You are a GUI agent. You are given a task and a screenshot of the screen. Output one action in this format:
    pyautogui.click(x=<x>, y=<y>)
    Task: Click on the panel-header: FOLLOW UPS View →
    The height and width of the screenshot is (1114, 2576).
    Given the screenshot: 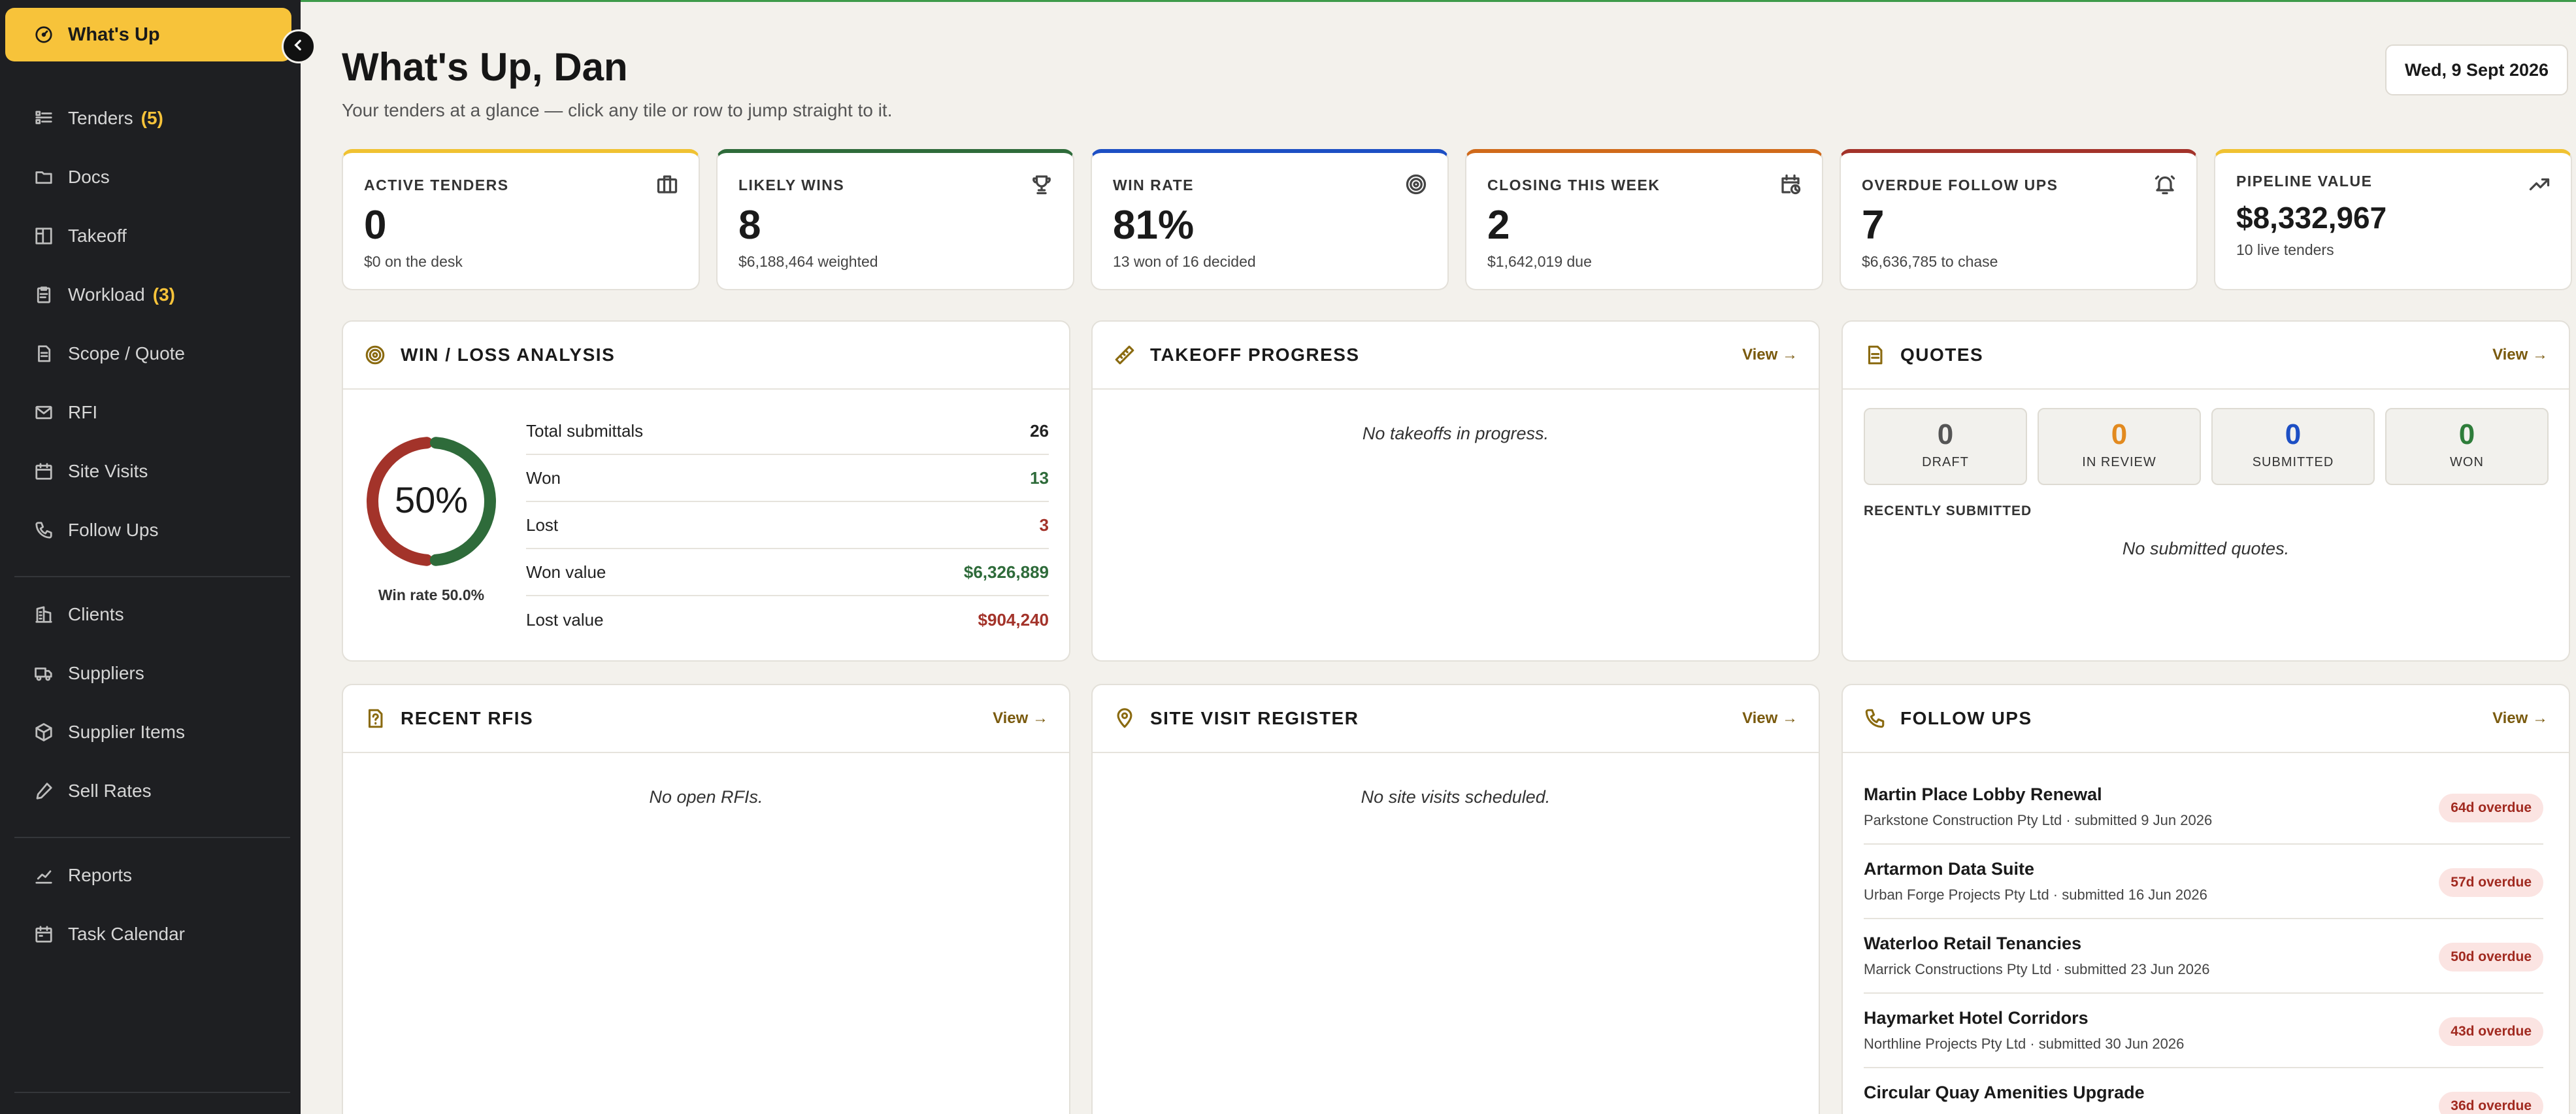 What is the action you would take?
    pyautogui.click(x=2206, y=719)
    